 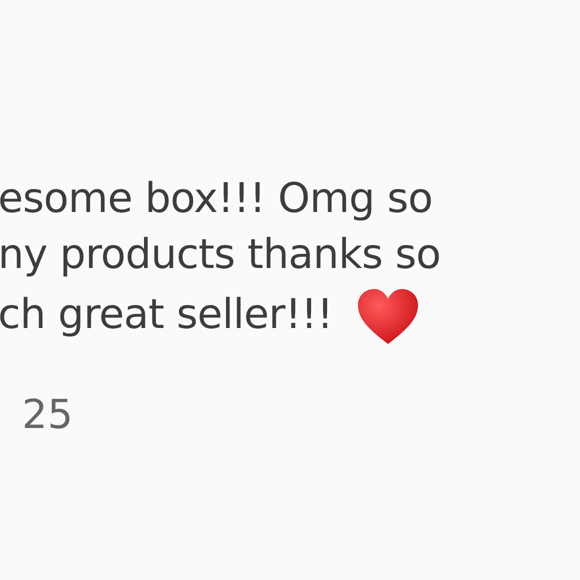 What do you see at coordinates (220, 254) in the screenshot?
I see `comment-text: ny products thanks so` at bounding box center [220, 254].